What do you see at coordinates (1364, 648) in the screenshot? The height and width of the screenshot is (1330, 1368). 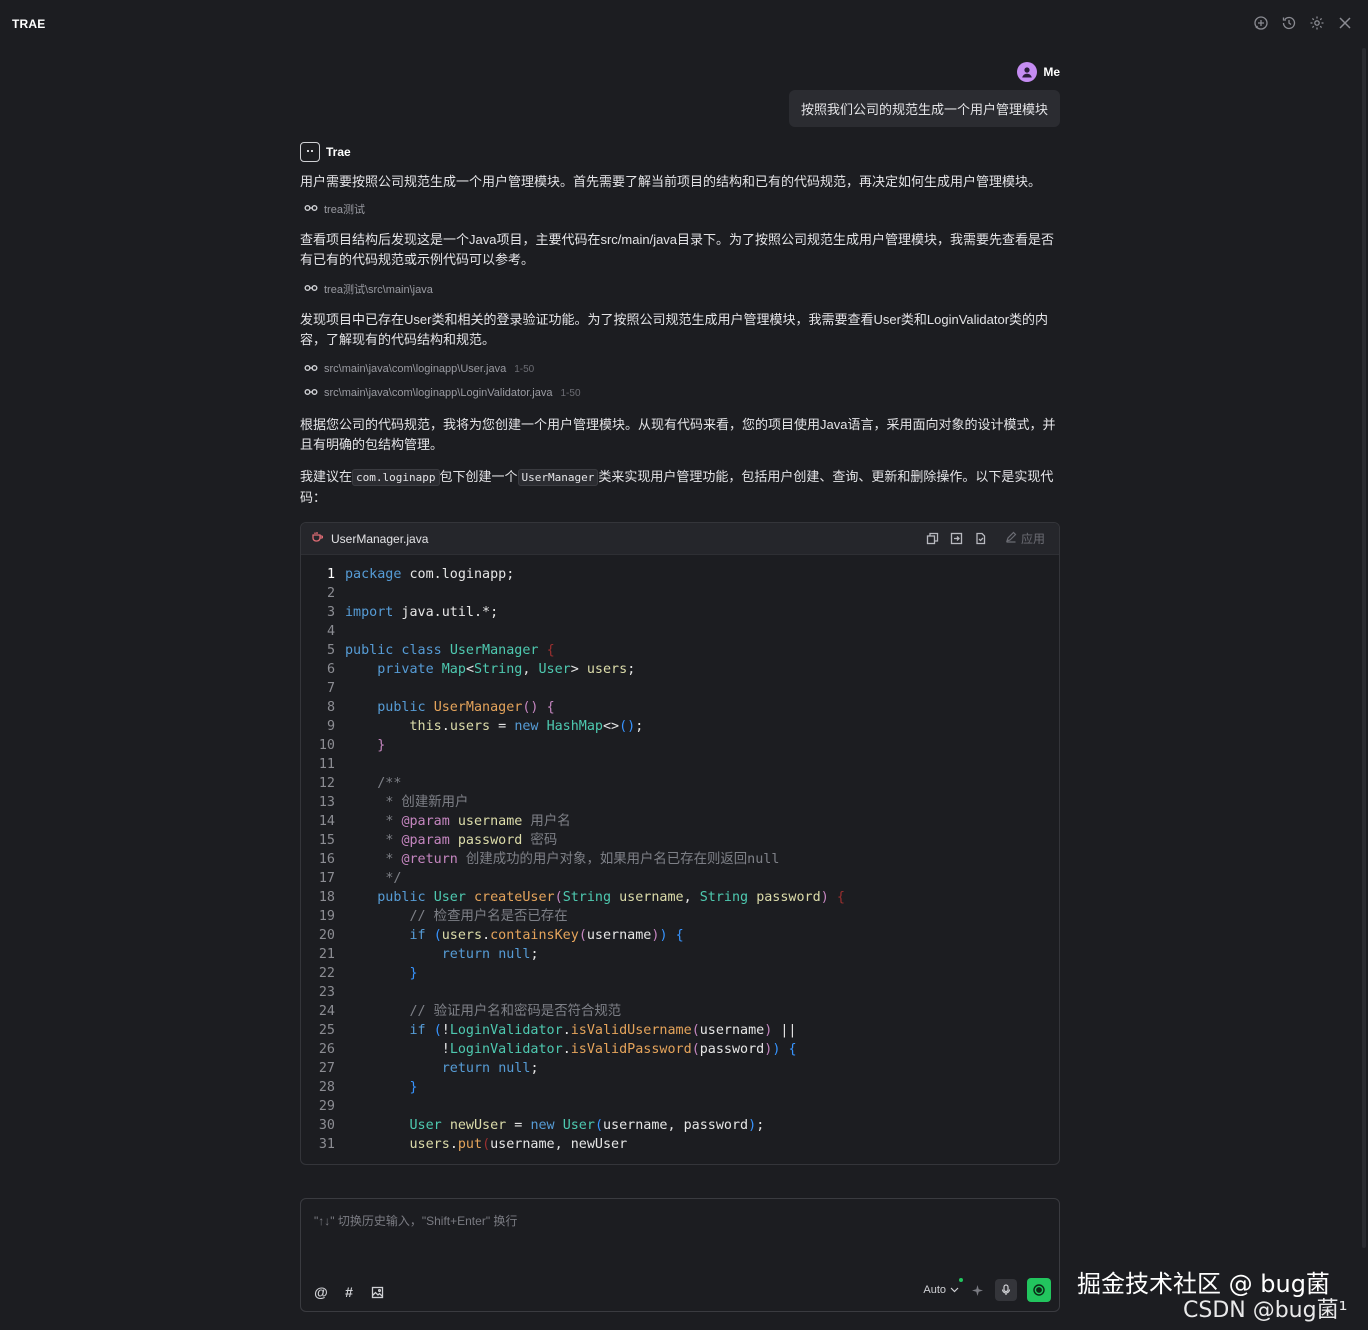 I see `scrollbar` at bounding box center [1364, 648].